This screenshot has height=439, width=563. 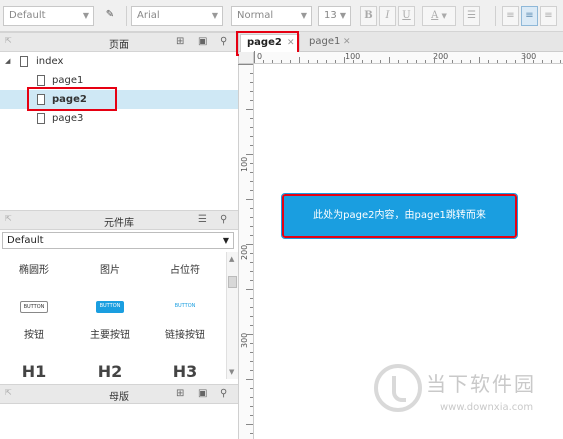 I want to click on highlight-box-page2, so click(x=72, y=99).